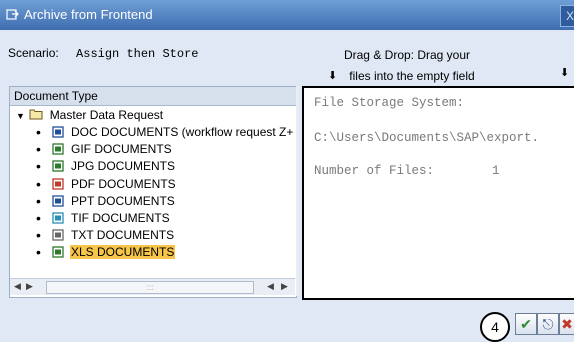 This screenshot has width=574, height=342. What do you see at coordinates (58, 132) in the screenshot?
I see `doc-icon` at bounding box center [58, 132].